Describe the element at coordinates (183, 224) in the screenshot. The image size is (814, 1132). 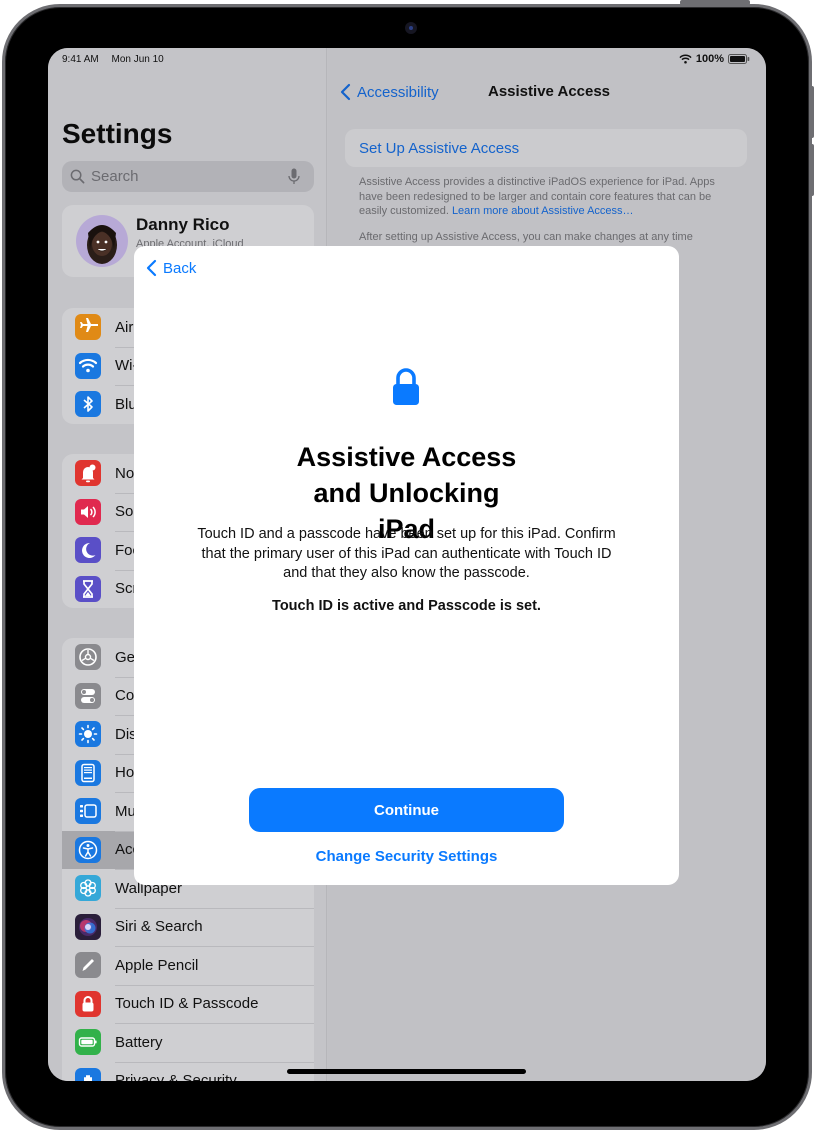
I see `profile-name: Danny Rico` at that location.